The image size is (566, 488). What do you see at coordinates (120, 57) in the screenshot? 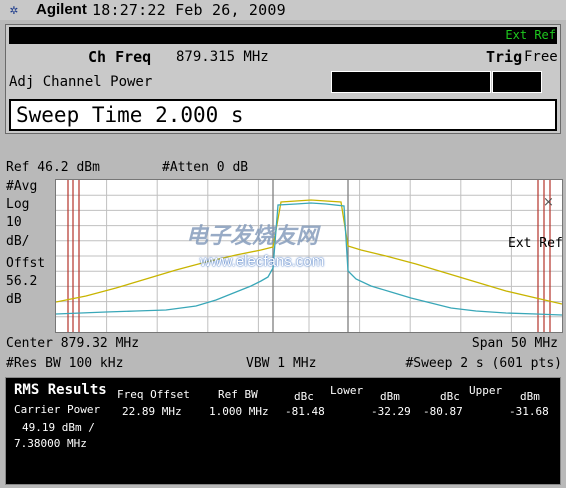
I see `ch-freq-label: Ch Freq` at bounding box center [120, 57].